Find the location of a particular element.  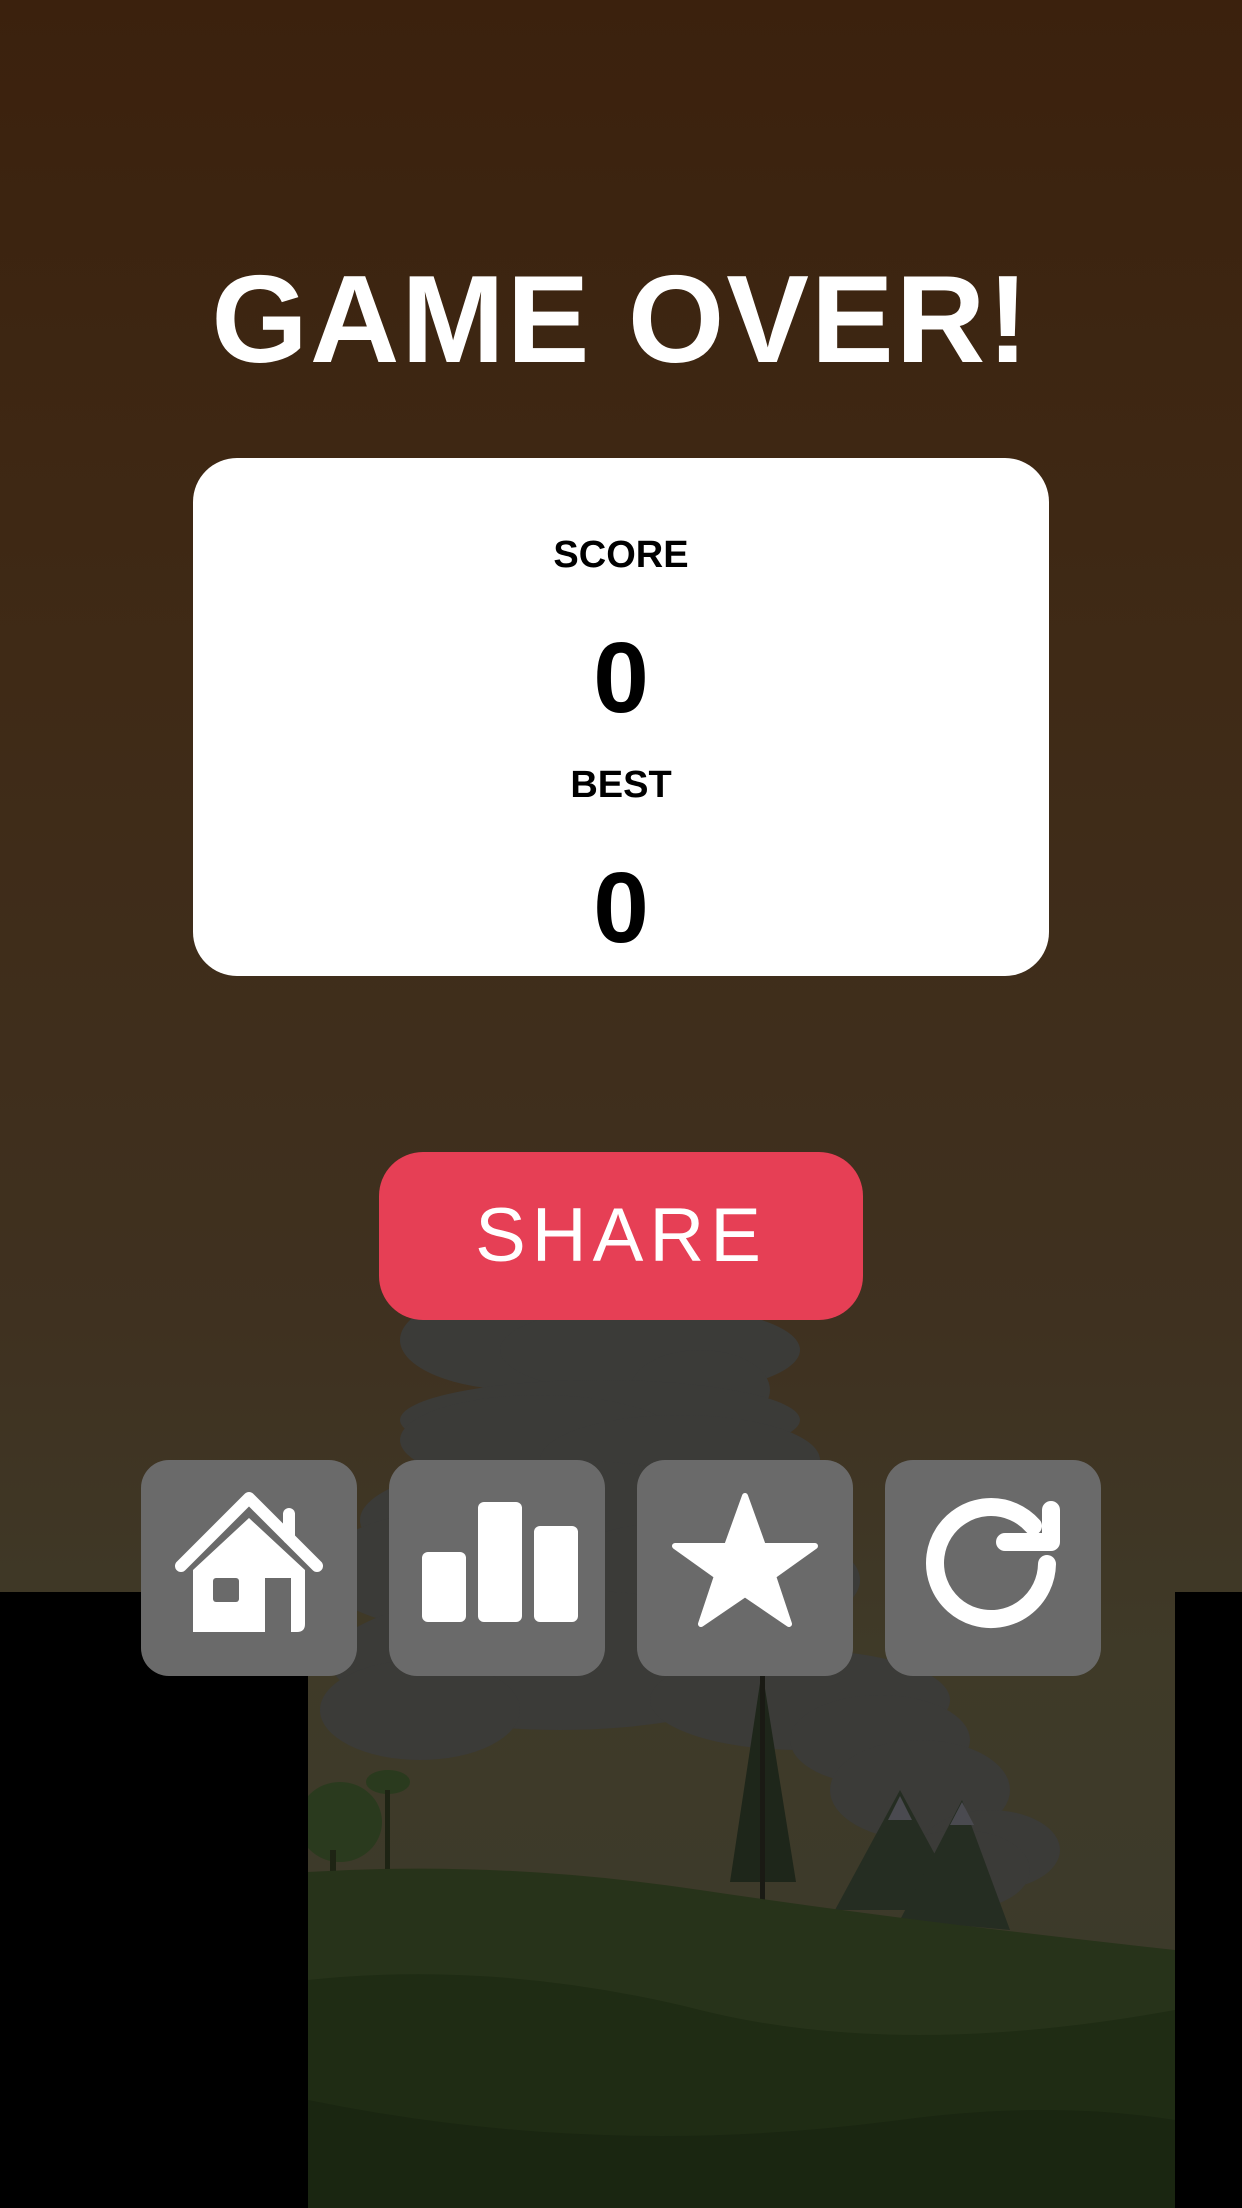

game-over-title: GAME OVER! is located at coordinates (621, 320).